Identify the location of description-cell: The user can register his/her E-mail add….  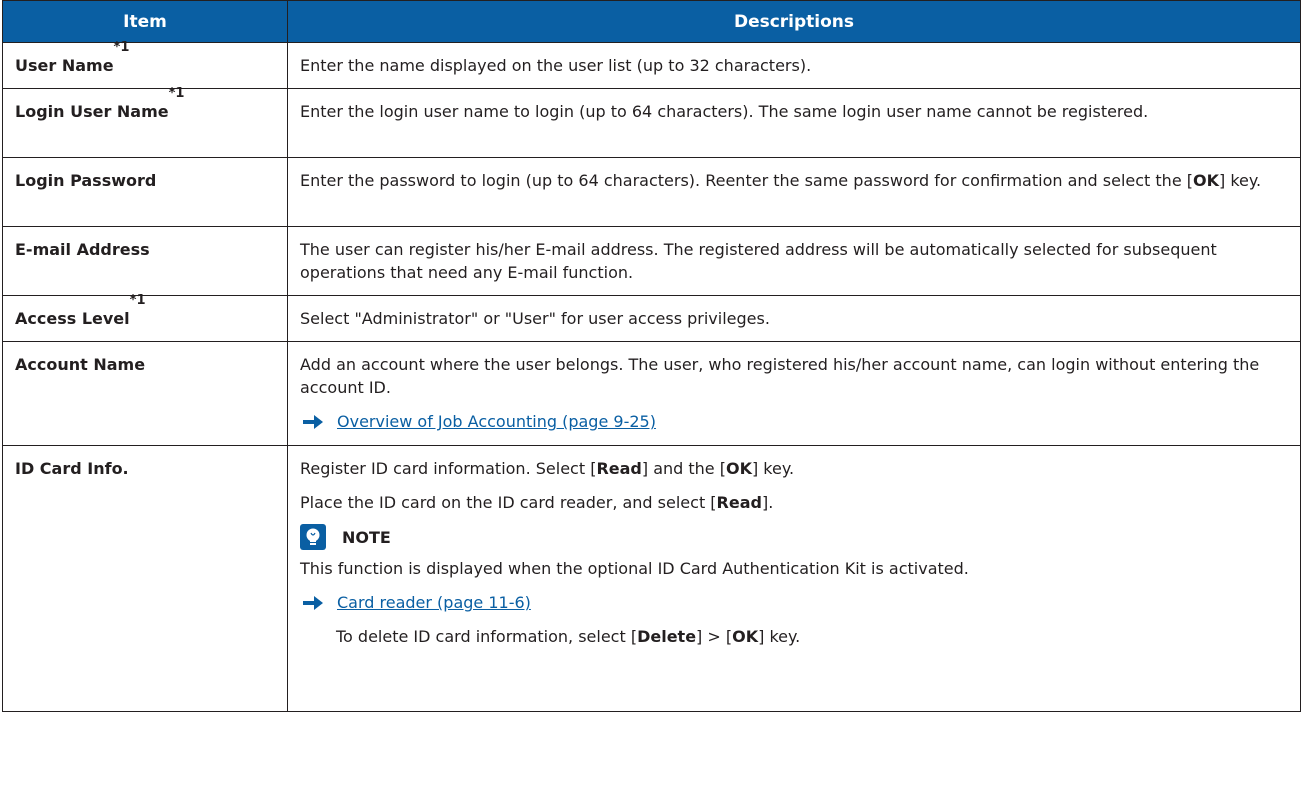
(794, 261).